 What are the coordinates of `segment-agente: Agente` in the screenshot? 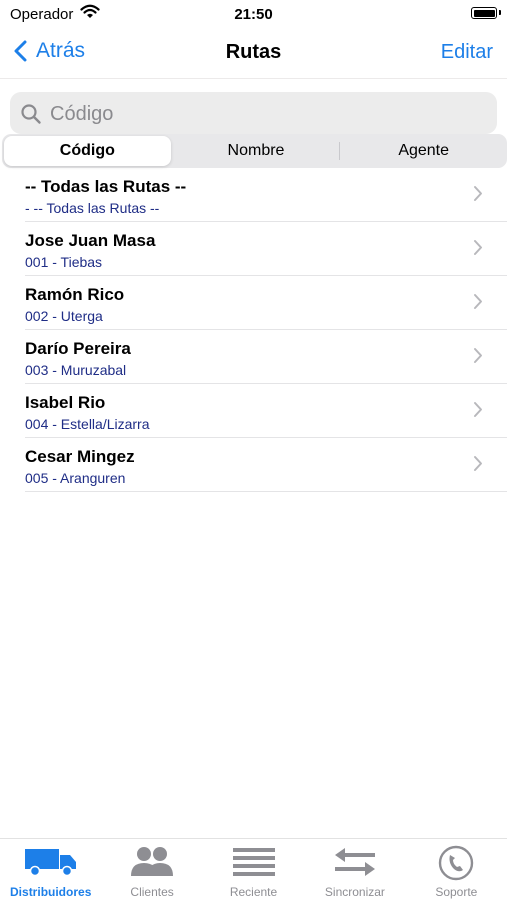 It's located at (423, 151).